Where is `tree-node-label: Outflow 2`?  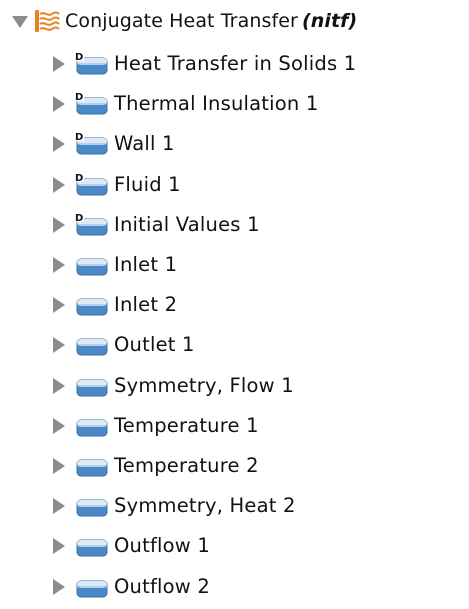 tree-node-label: Outflow 2 is located at coordinates (162, 586).